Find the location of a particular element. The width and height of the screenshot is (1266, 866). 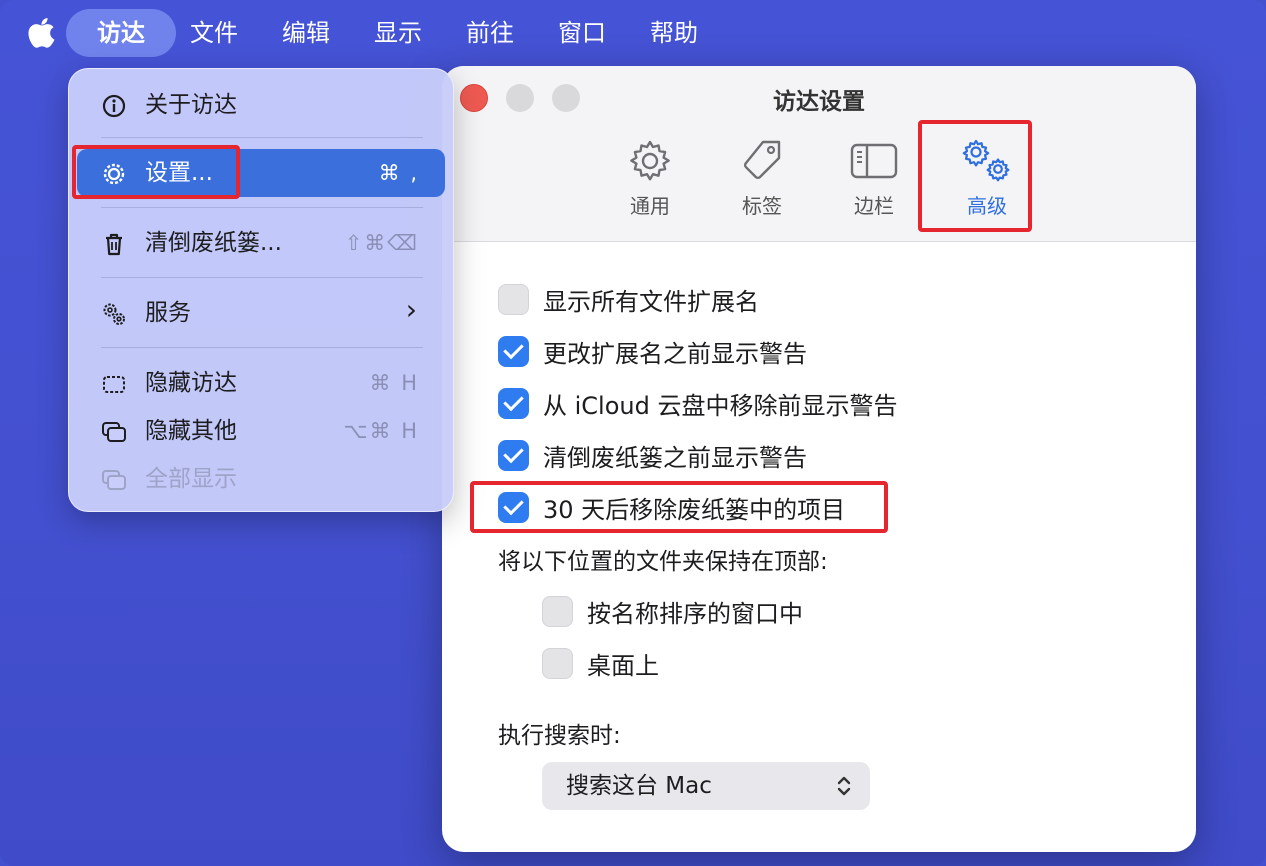

menu-item-shortcut: ⌘ H is located at coordinates (394, 383).